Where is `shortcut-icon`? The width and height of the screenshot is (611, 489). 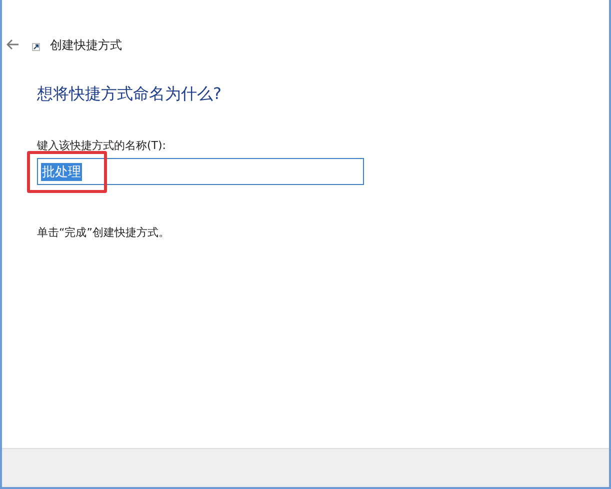
shortcut-icon is located at coordinates (36, 47).